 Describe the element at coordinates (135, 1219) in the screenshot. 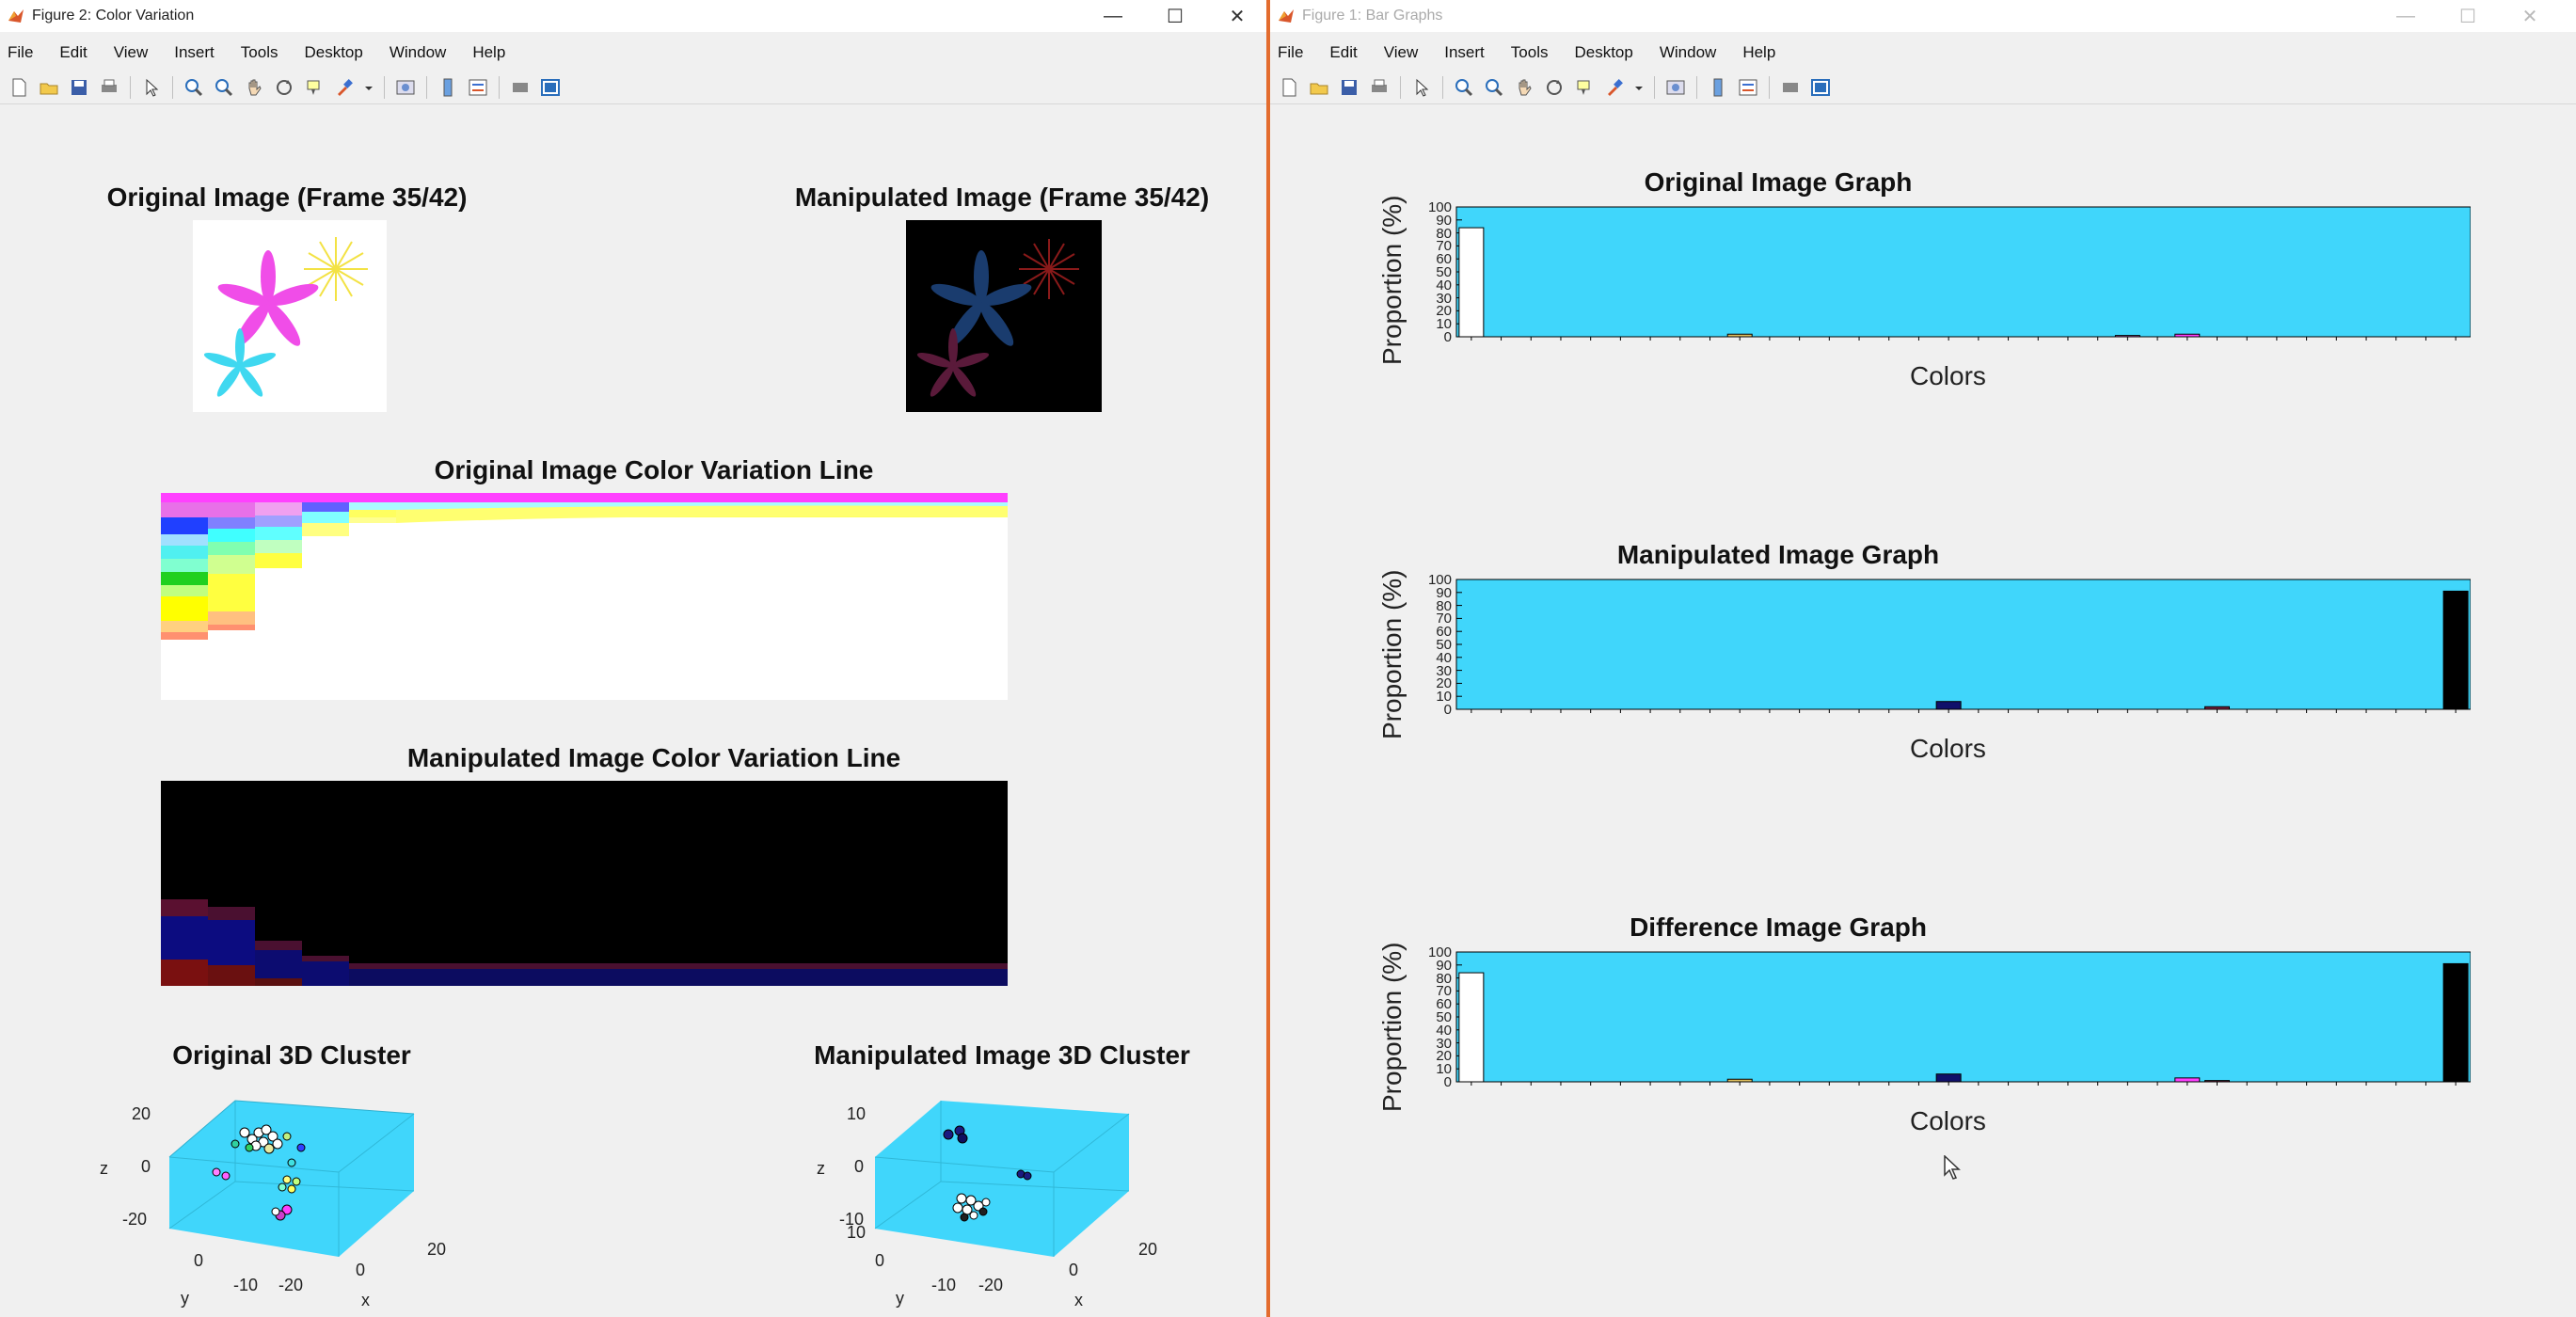

I see `orig-cluster-ztick: -20` at that location.